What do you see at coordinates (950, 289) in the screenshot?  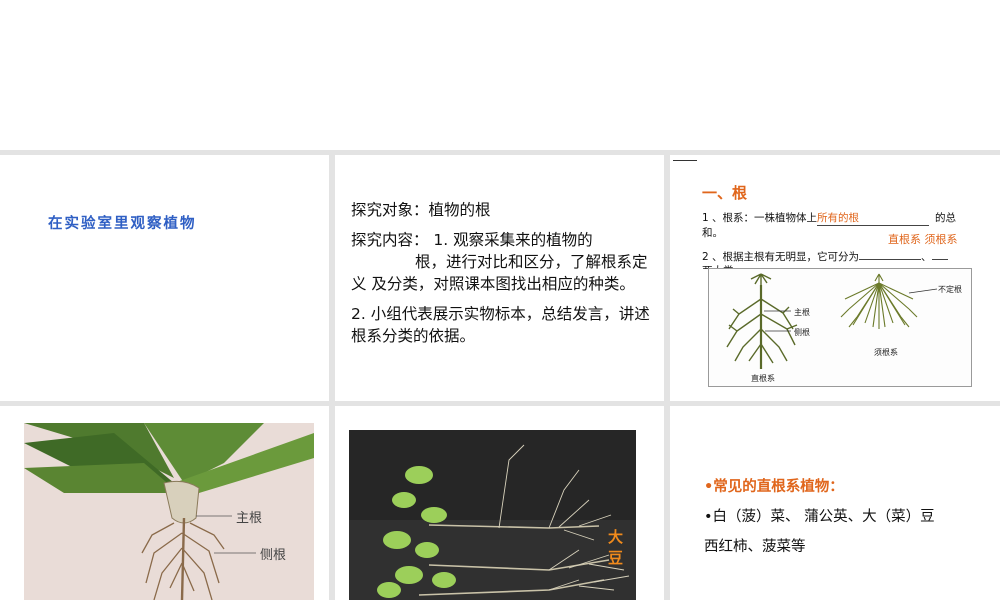 I see `label-adventitious-root: 不定根` at bounding box center [950, 289].